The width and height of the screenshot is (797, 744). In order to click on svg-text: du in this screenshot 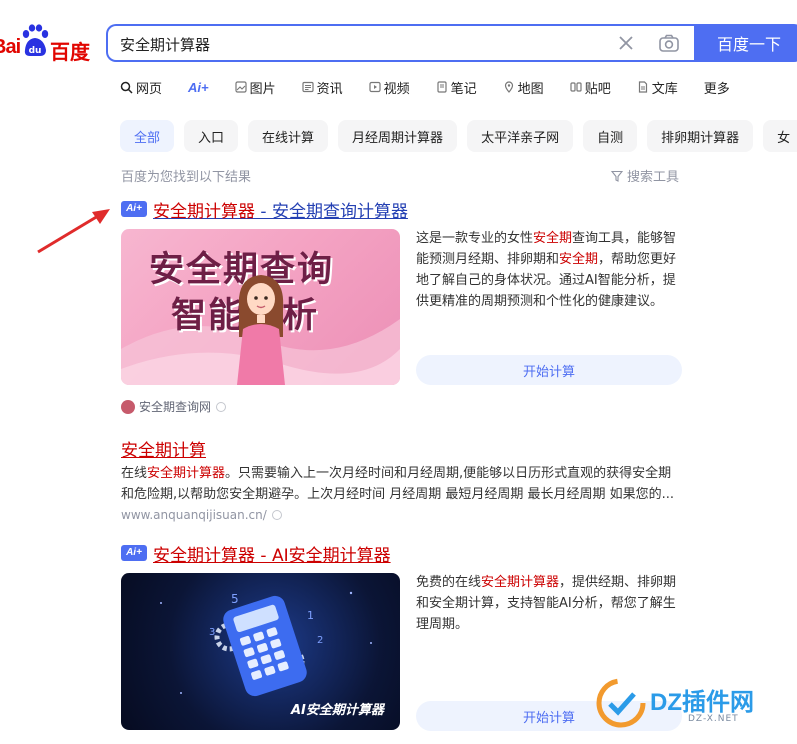, I will do `click(35, 51)`.